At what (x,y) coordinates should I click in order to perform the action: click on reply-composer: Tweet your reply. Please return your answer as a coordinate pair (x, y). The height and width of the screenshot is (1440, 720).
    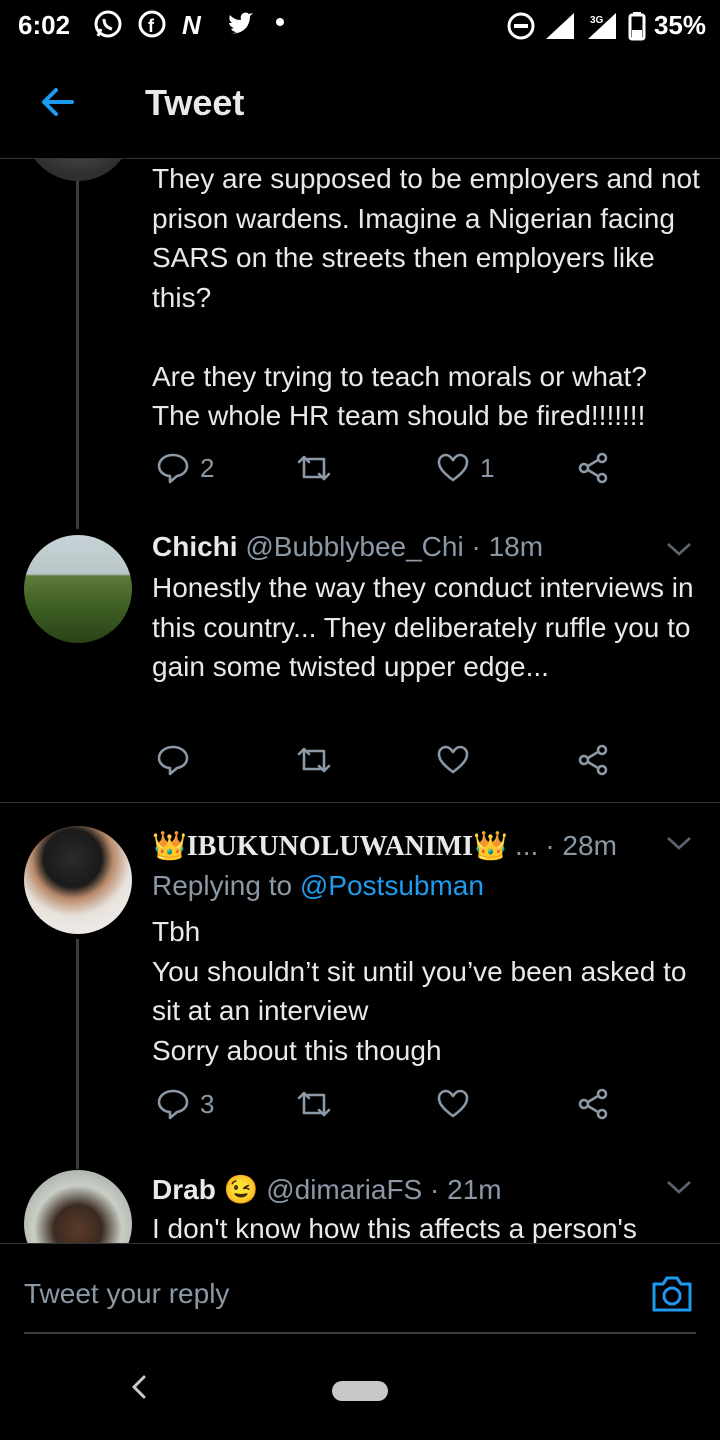
    Looking at the image, I should click on (360, 1293).